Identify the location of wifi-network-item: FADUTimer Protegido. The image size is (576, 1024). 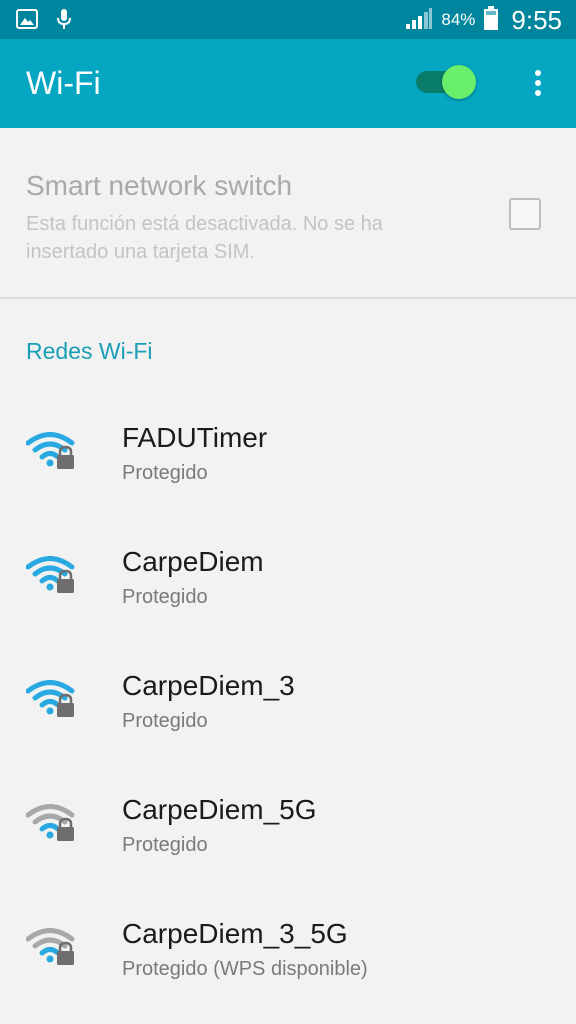
(288, 438).